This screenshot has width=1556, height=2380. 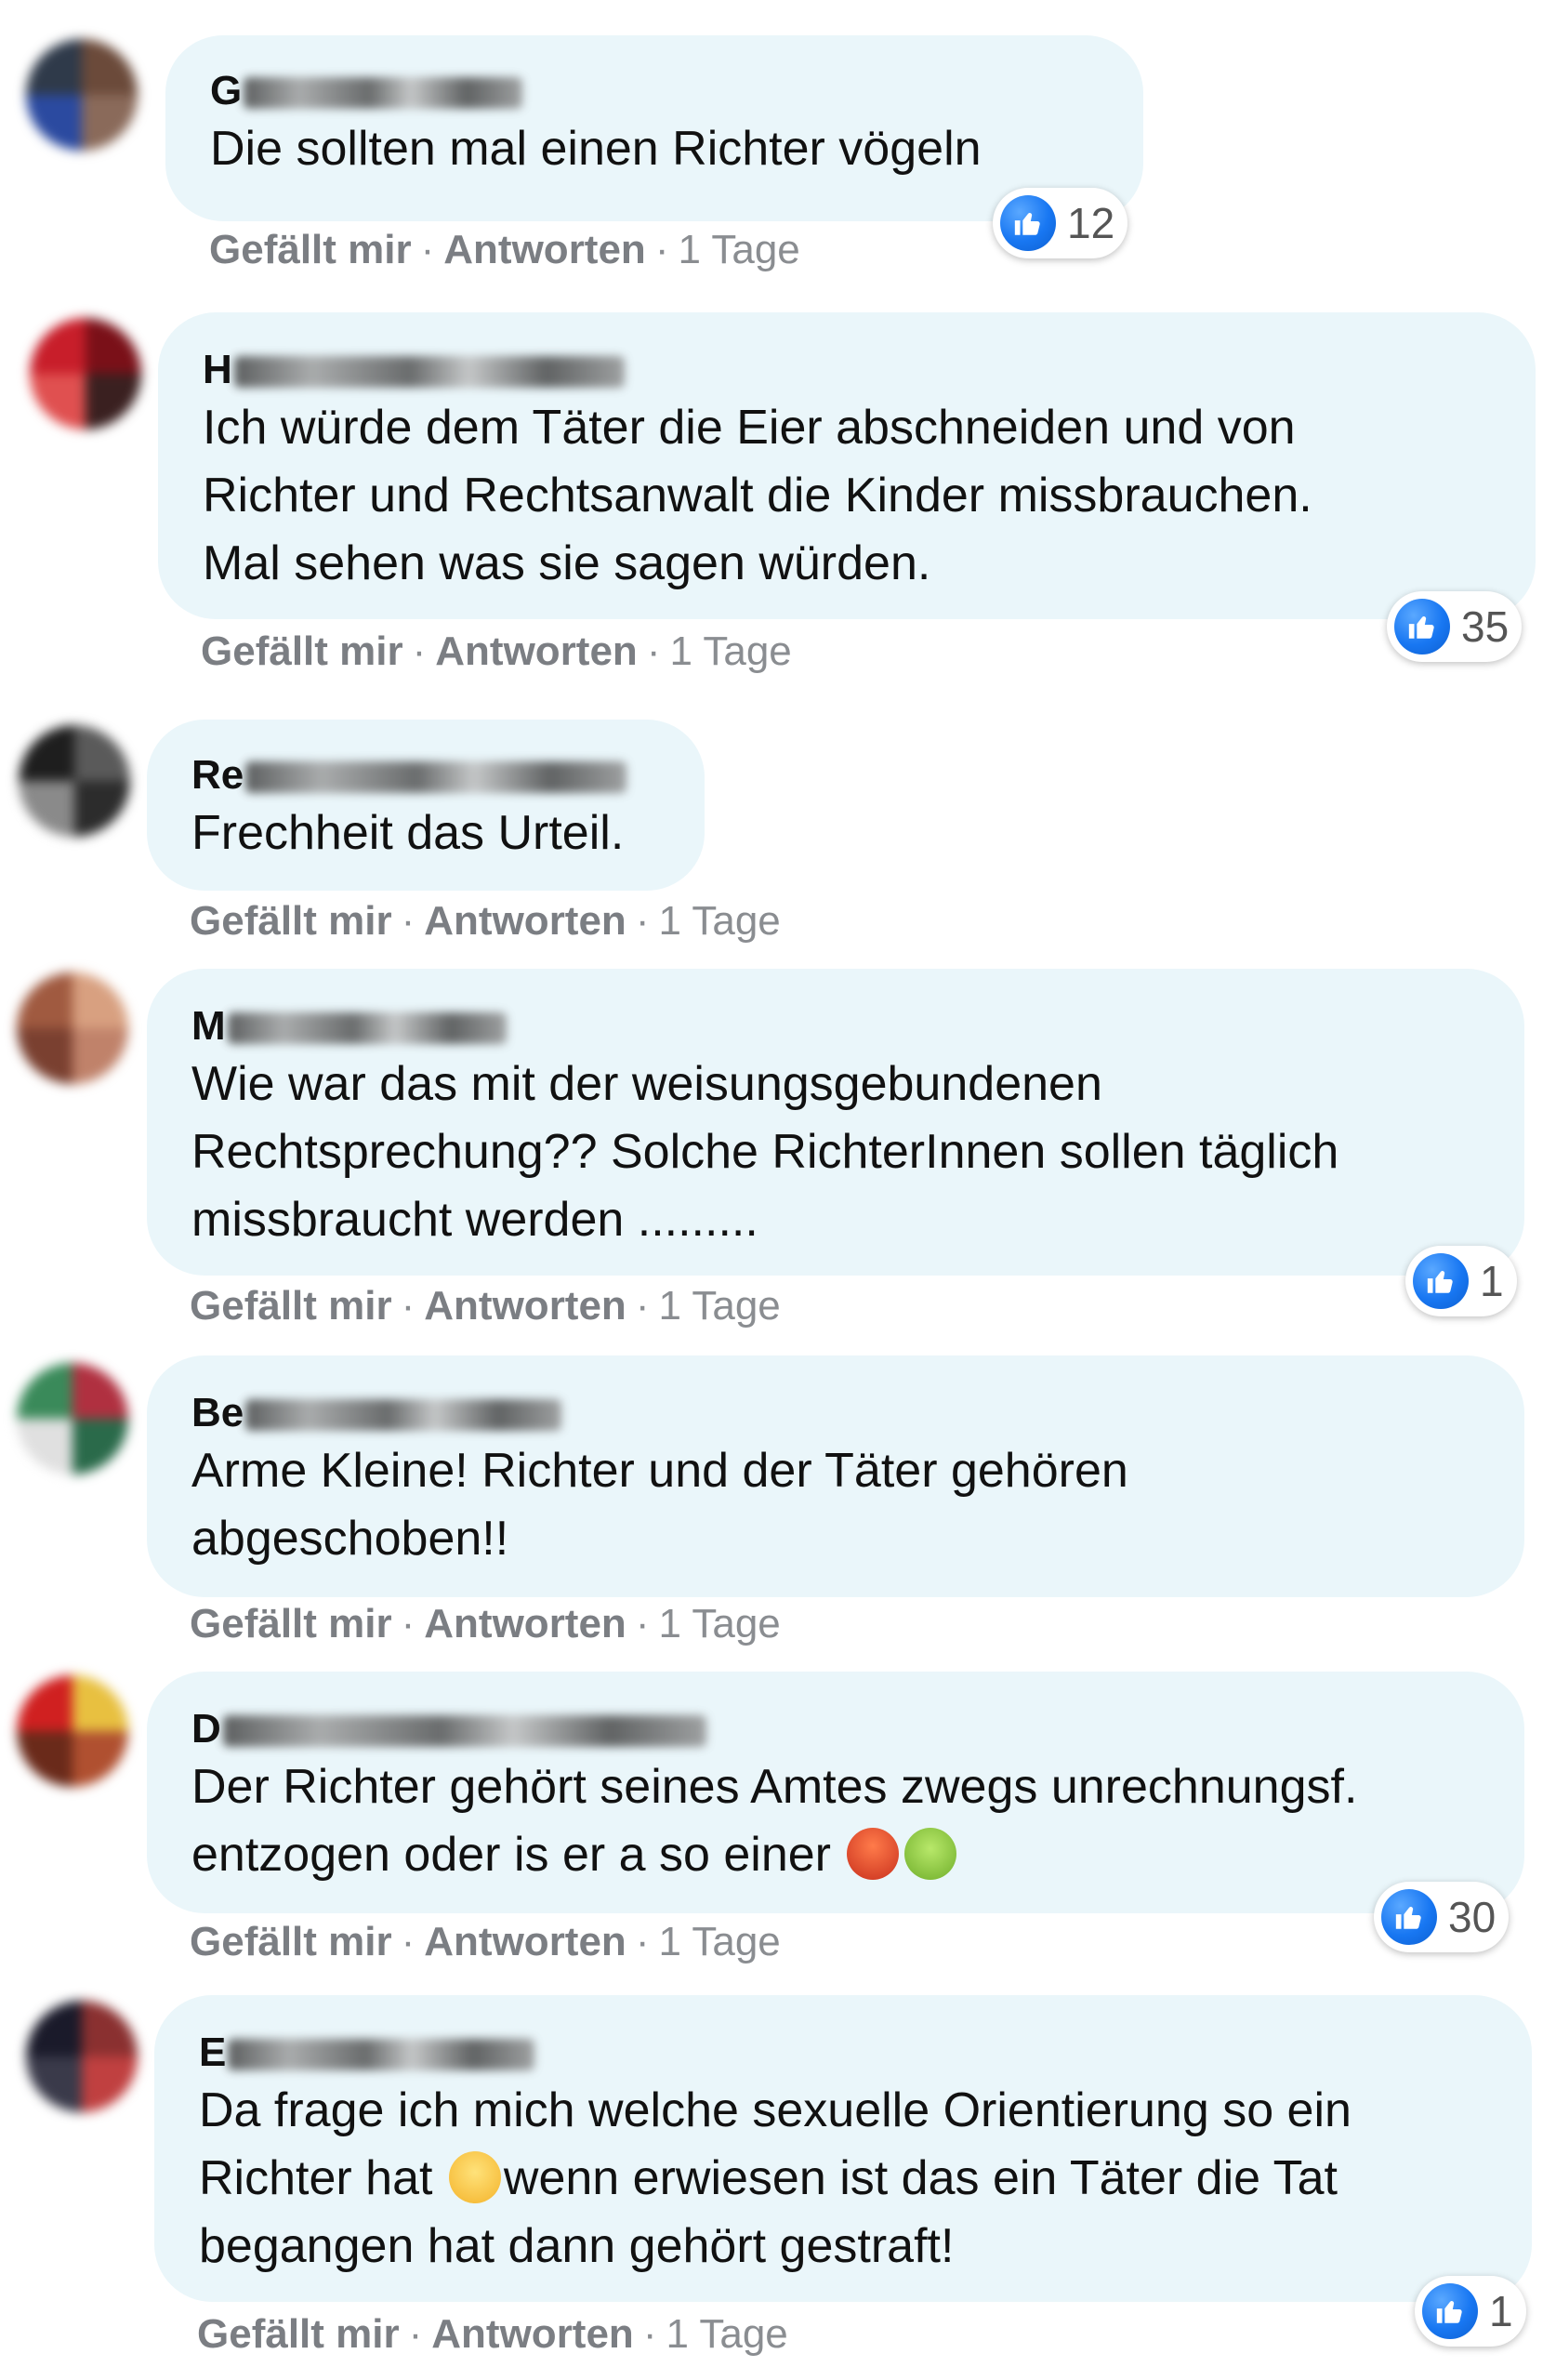 I want to click on author-initial: M, so click(x=208, y=1026).